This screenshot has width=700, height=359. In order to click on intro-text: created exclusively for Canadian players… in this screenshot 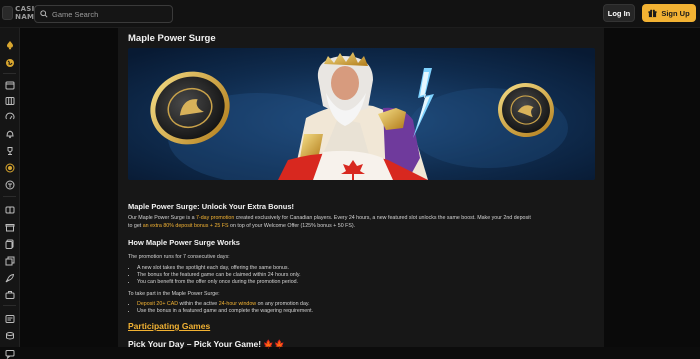, I will do `click(382, 218)`.